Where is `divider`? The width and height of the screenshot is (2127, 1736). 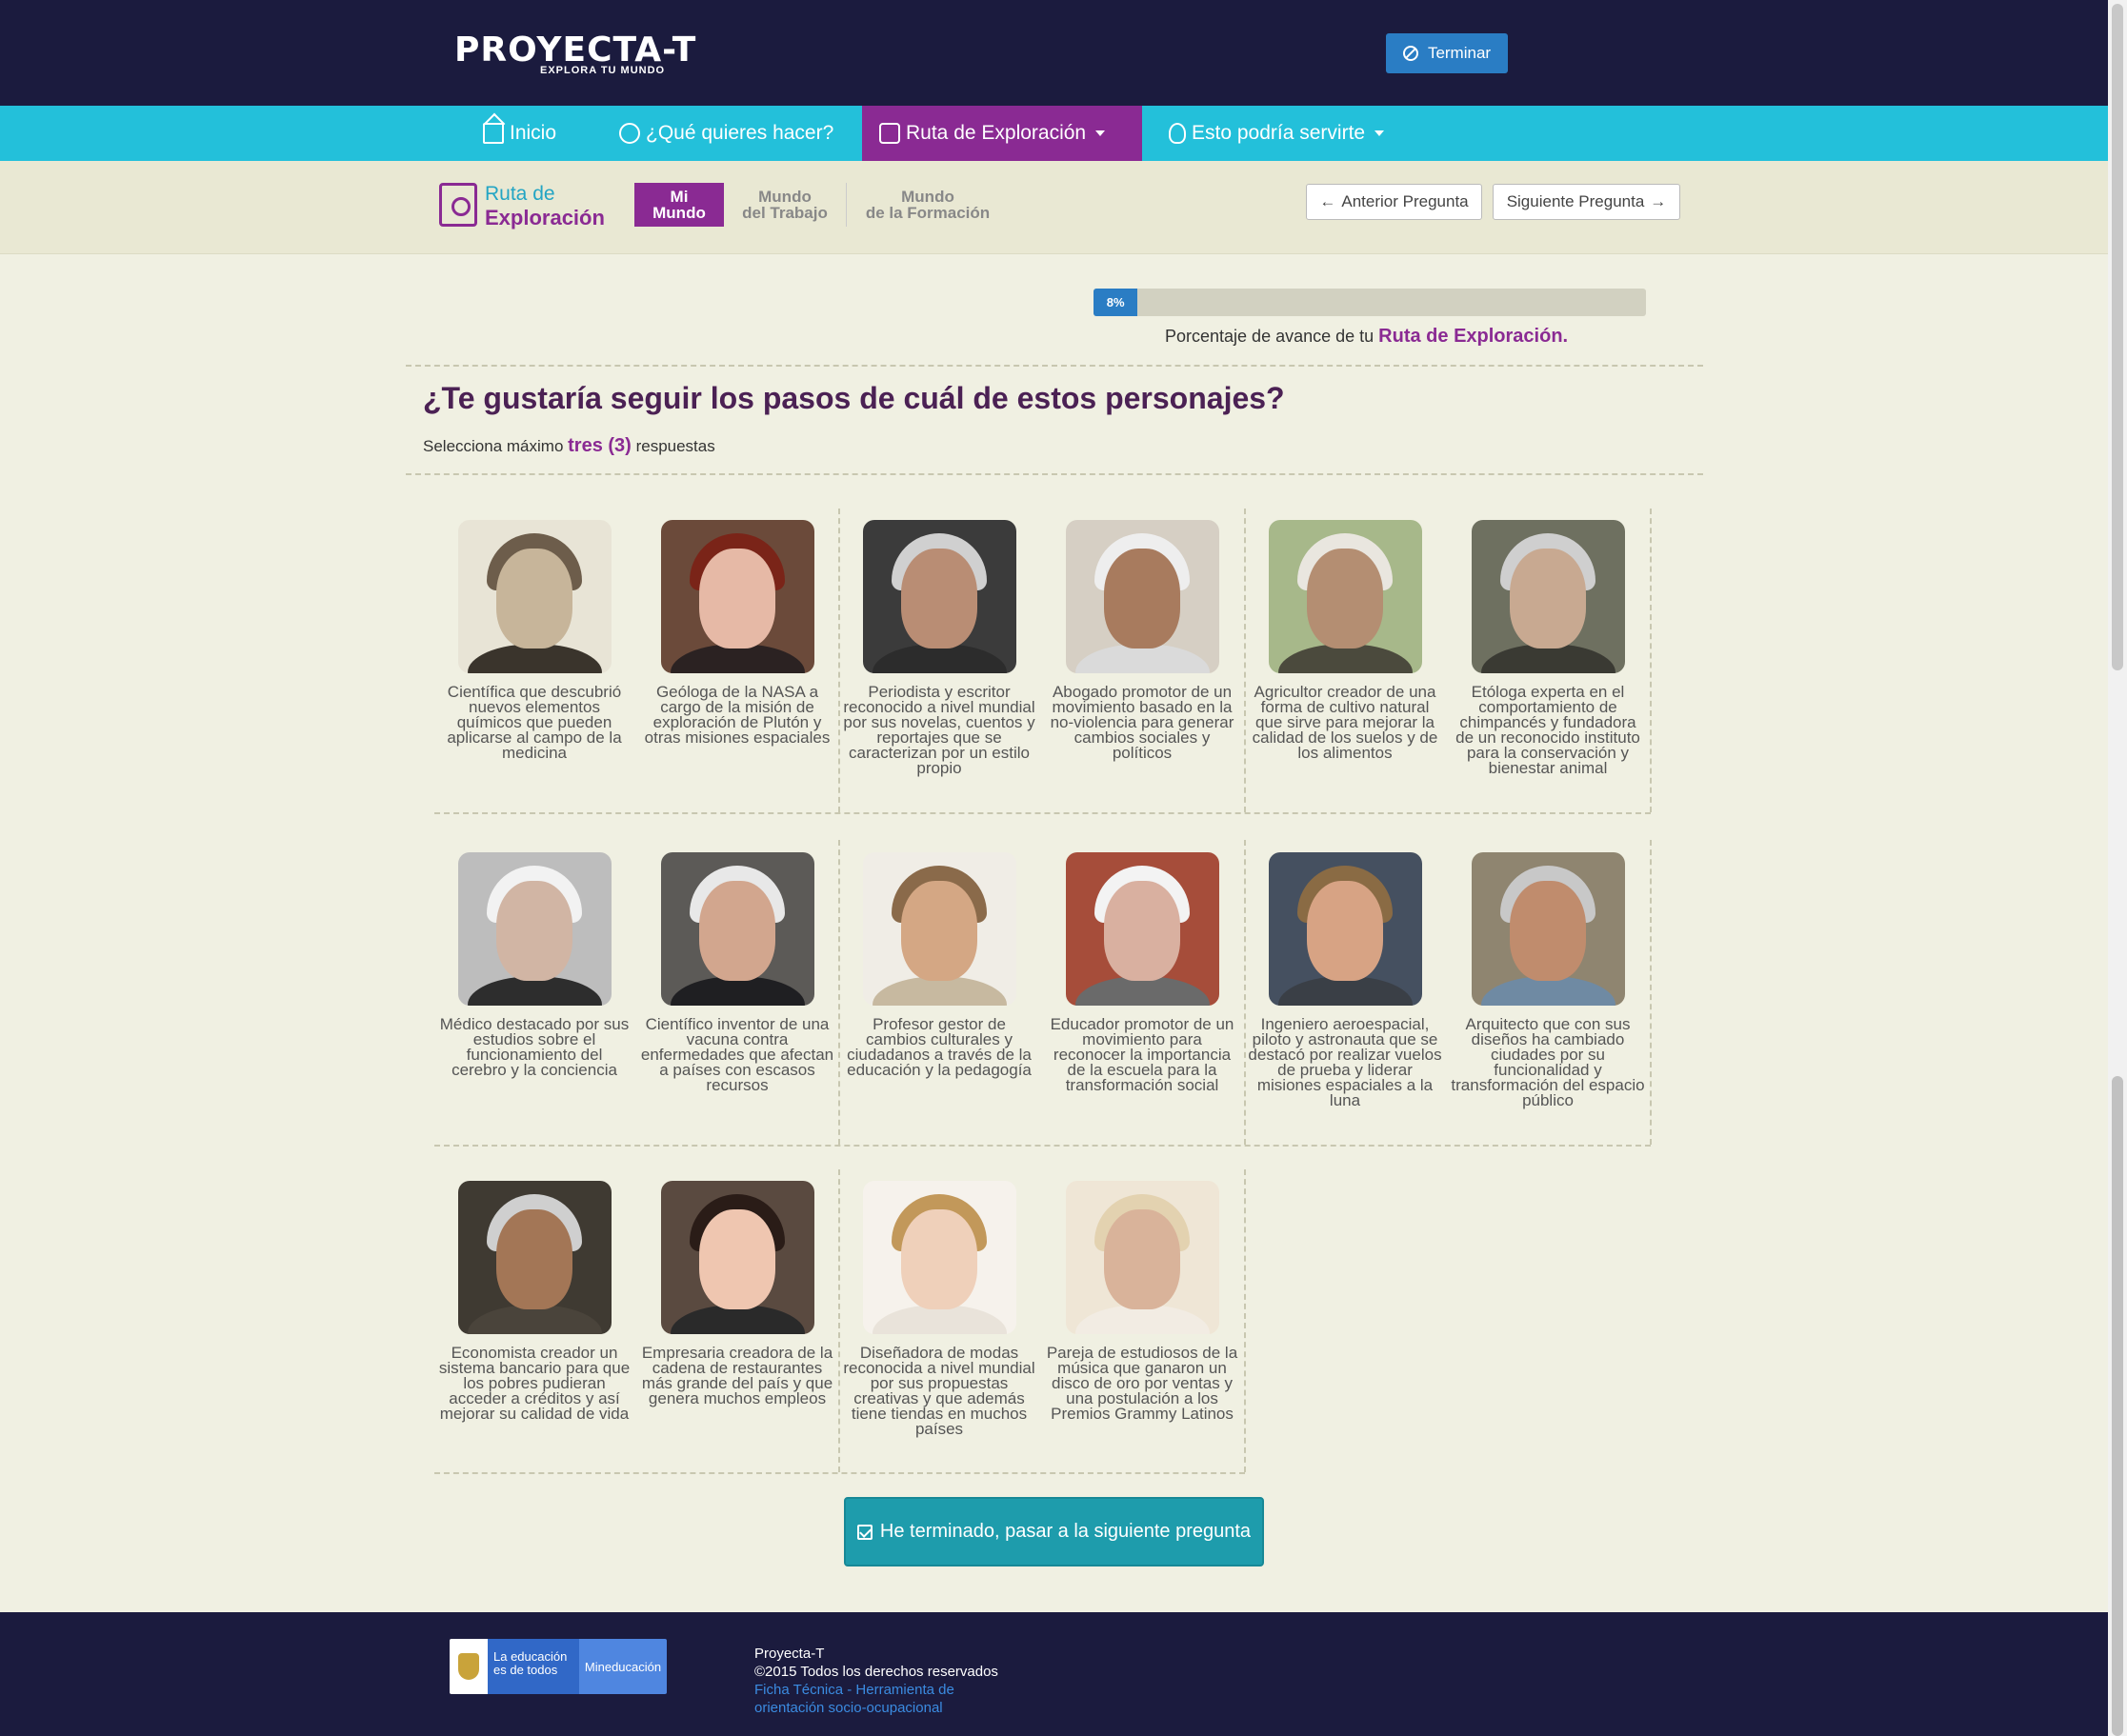
divider is located at coordinates (1054, 366).